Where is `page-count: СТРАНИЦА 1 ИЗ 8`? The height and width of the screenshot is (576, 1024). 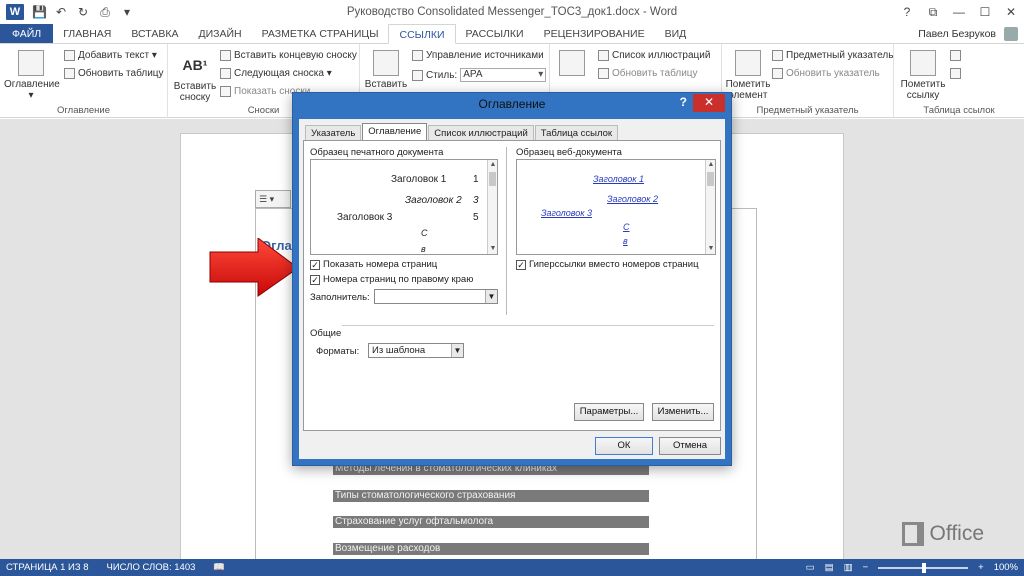
page-count: СТРАНИЦА 1 ИЗ 8 is located at coordinates (47, 567).